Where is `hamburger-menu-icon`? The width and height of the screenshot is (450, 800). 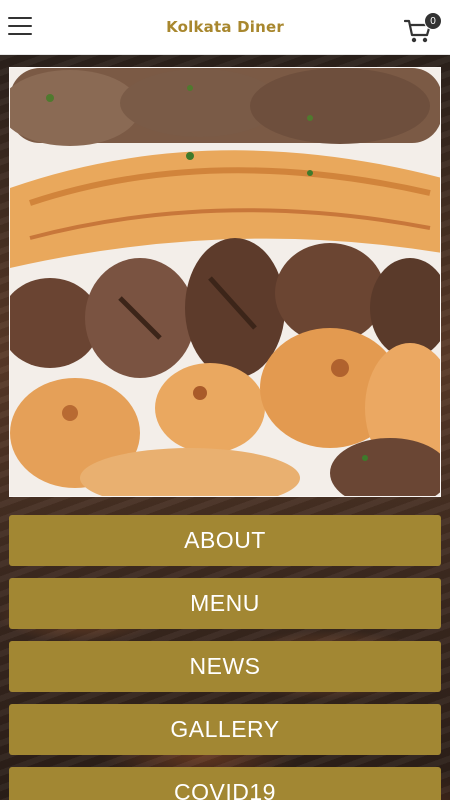 hamburger-menu-icon is located at coordinates (20, 27).